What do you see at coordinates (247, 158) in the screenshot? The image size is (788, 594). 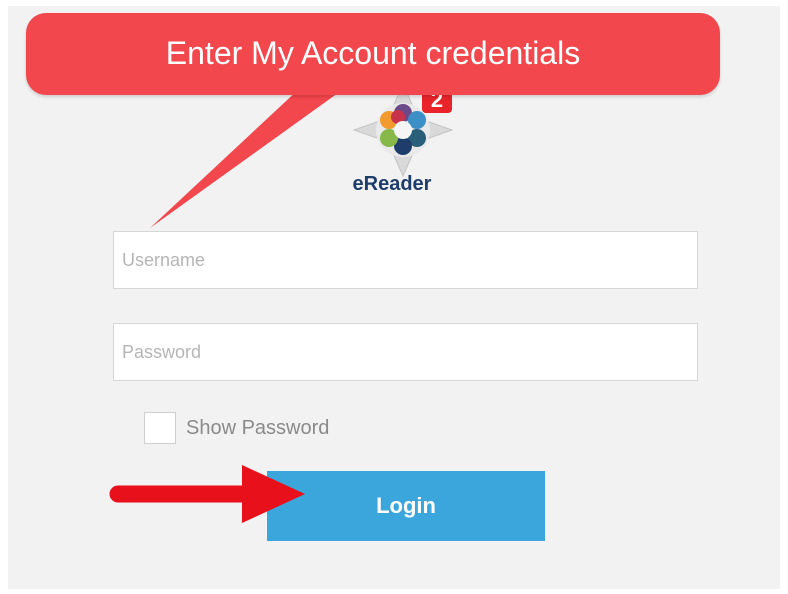 I see `callout-tail` at bounding box center [247, 158].